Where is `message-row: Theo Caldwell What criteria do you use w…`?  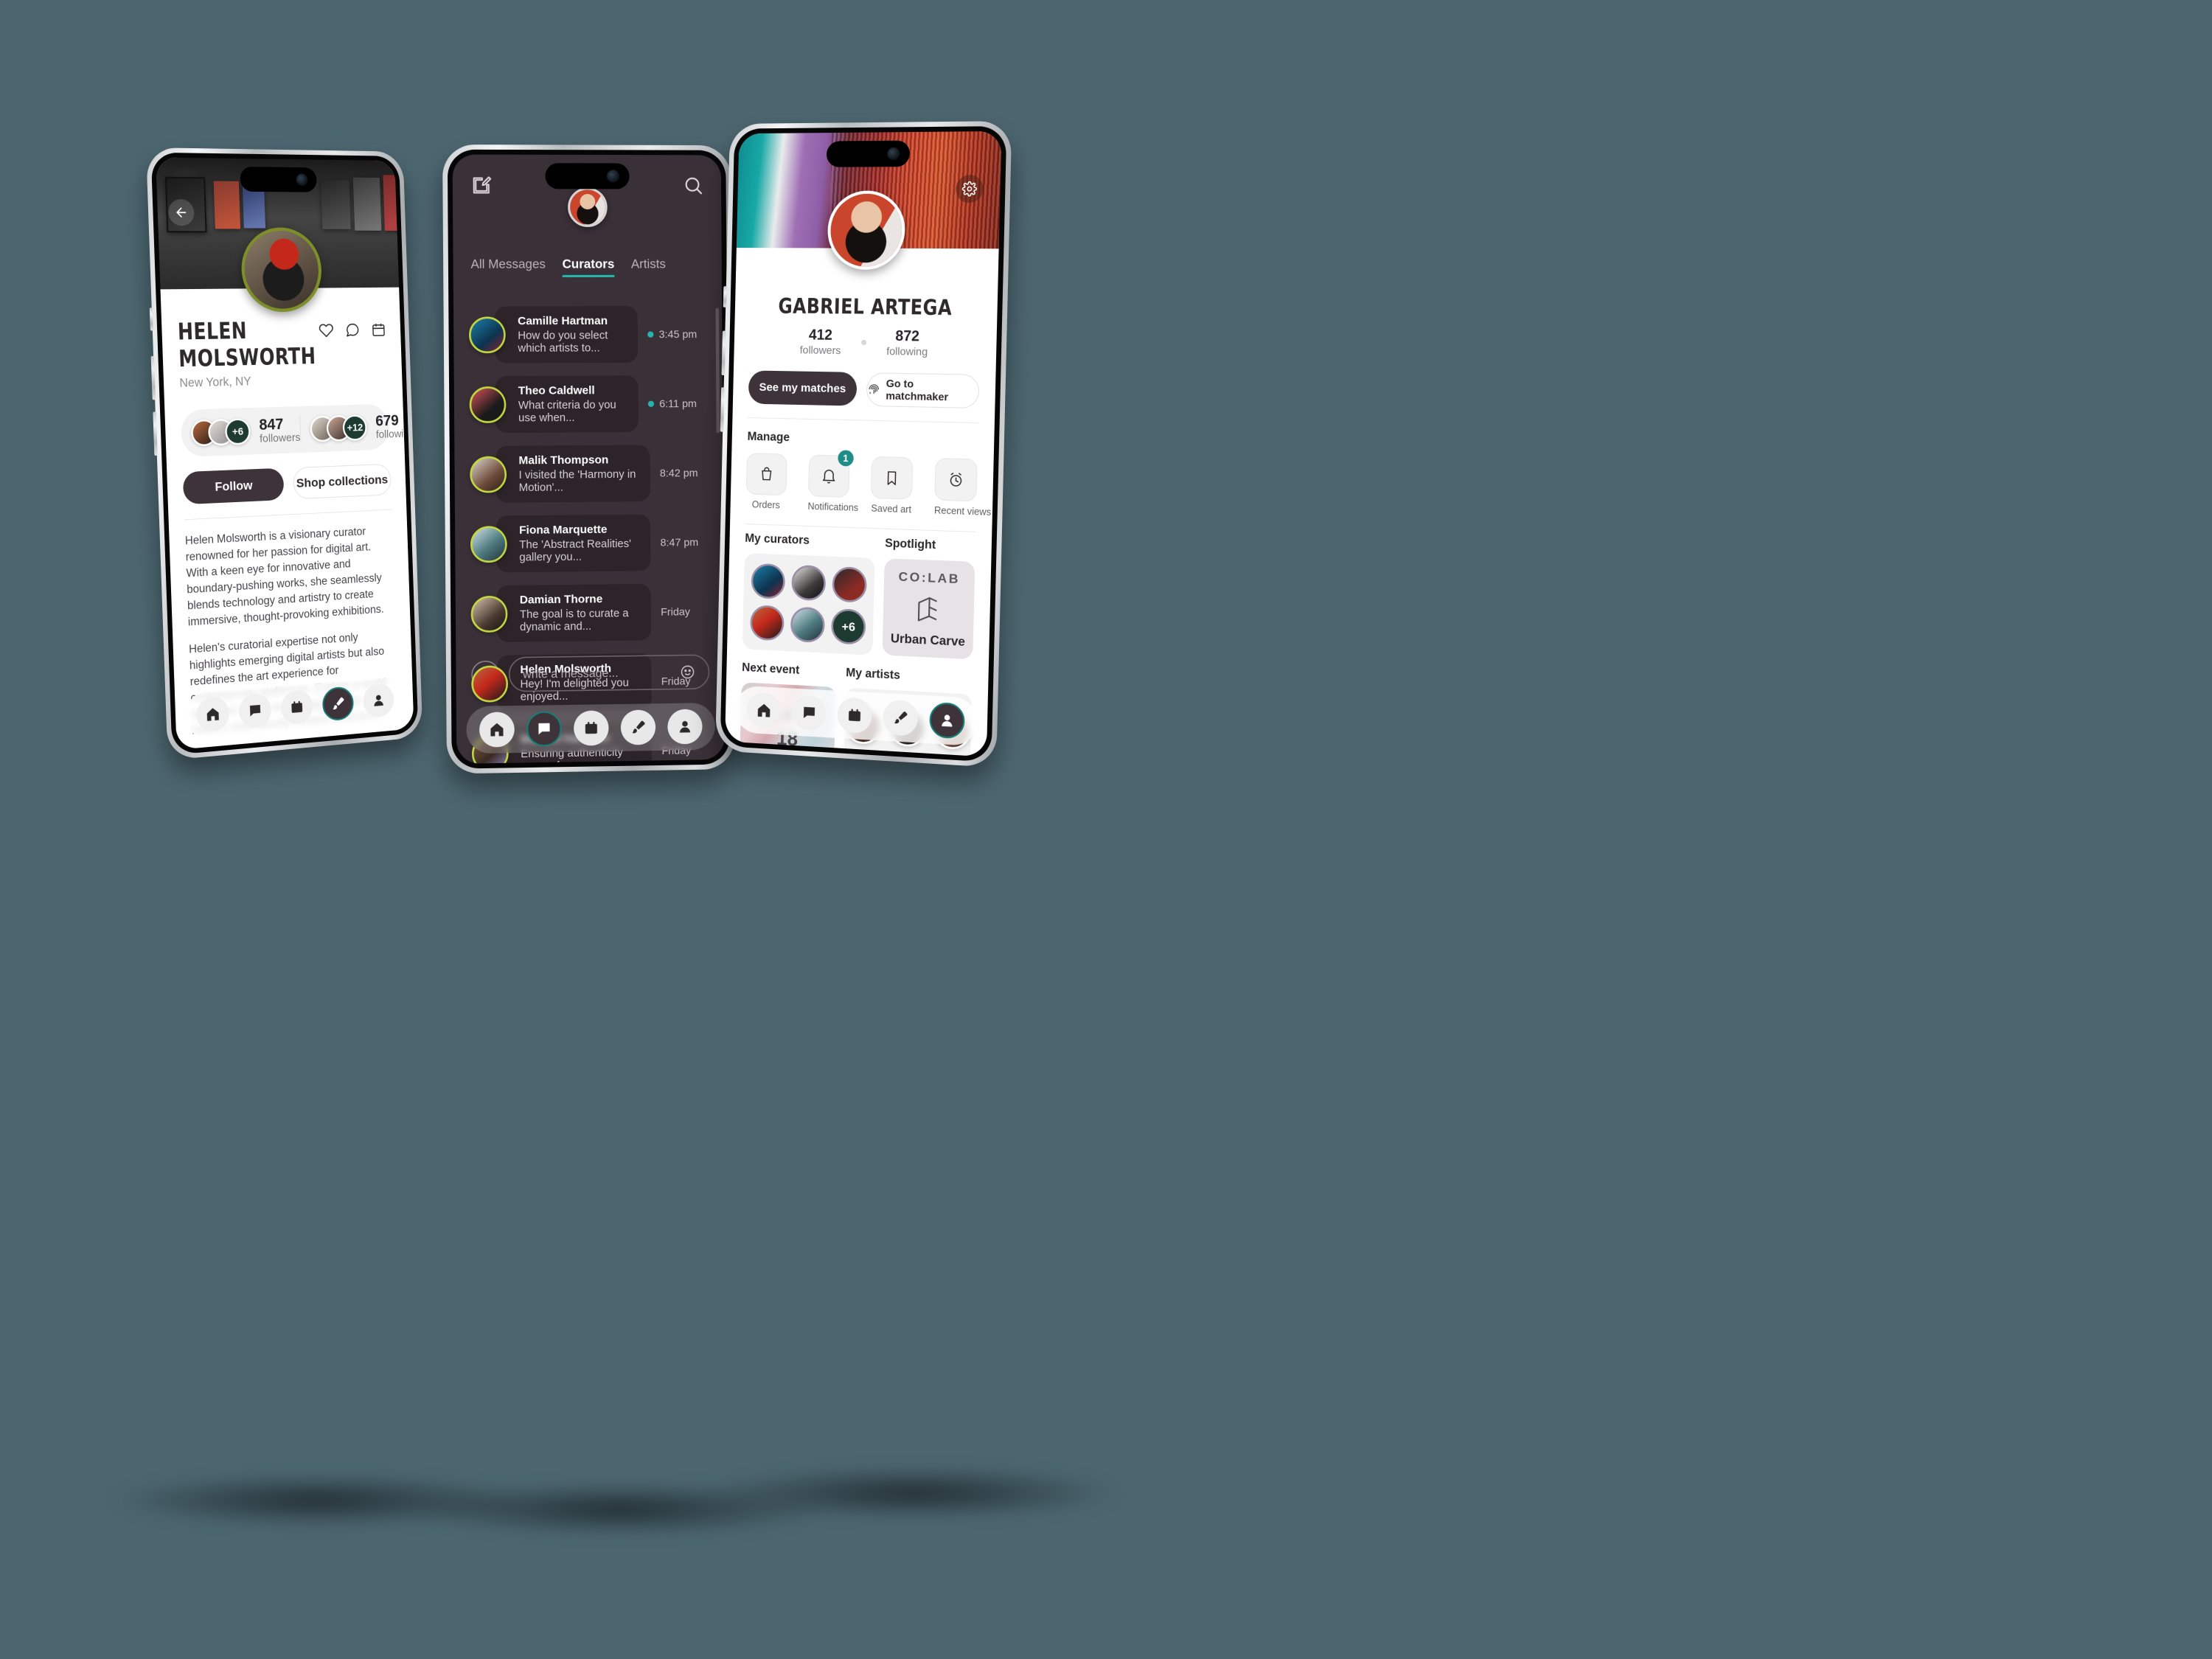
message-row: Theo Caldwell What criteria do you use w… is located at coordinates (590, 404).